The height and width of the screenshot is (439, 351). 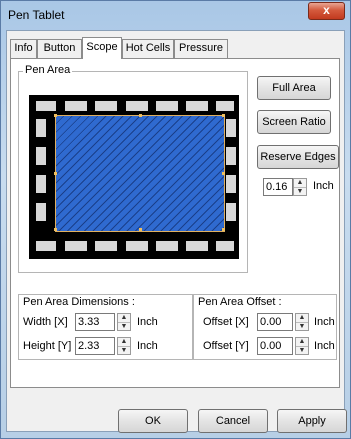 What do you see at coordinates (298, 157) in the screenshot?
I see `reserve-edges-button: Reserve Edges` at bounding box center [298, 157].